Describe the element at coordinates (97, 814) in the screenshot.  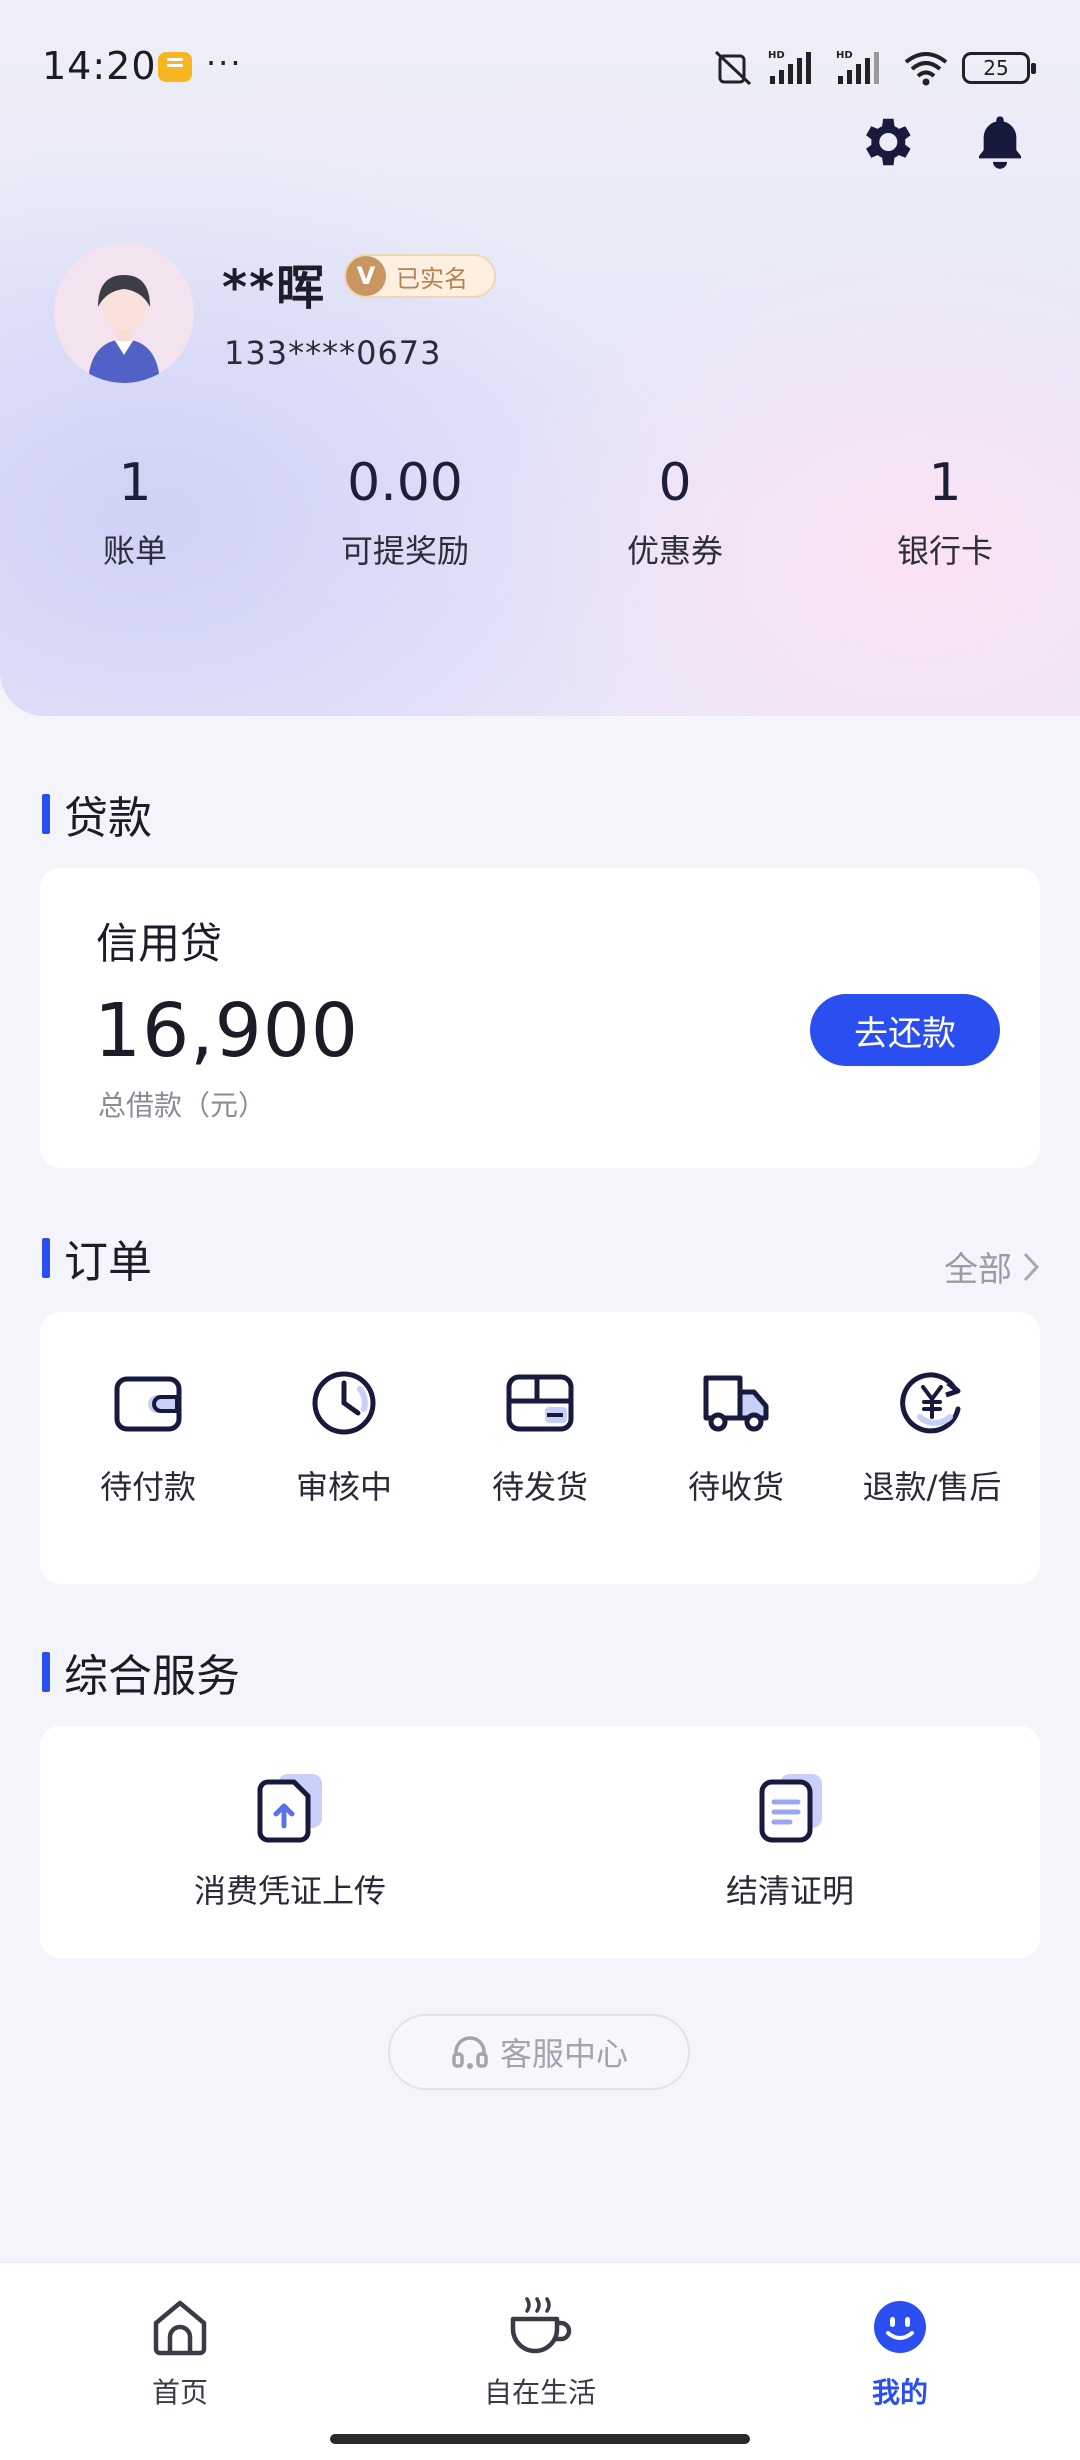
I see `loan-section-title: 贷款` at that location.